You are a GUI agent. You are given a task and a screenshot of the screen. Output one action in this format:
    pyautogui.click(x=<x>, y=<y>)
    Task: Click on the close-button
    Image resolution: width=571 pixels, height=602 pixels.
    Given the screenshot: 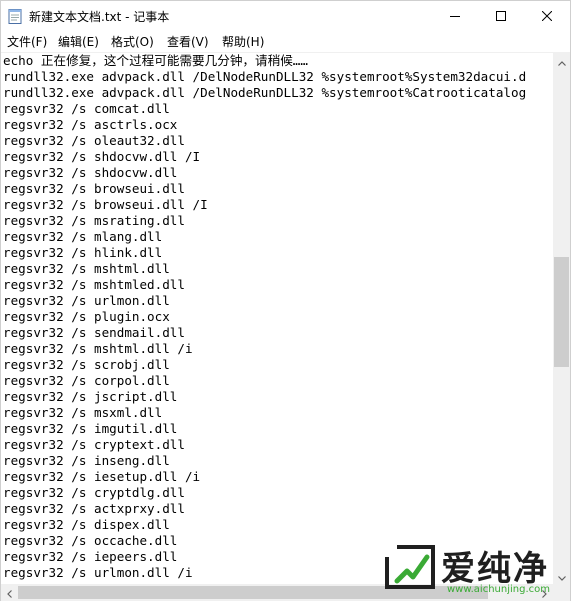 What is the action you would take?
    pyautogui.click(x=547, y=16)
    